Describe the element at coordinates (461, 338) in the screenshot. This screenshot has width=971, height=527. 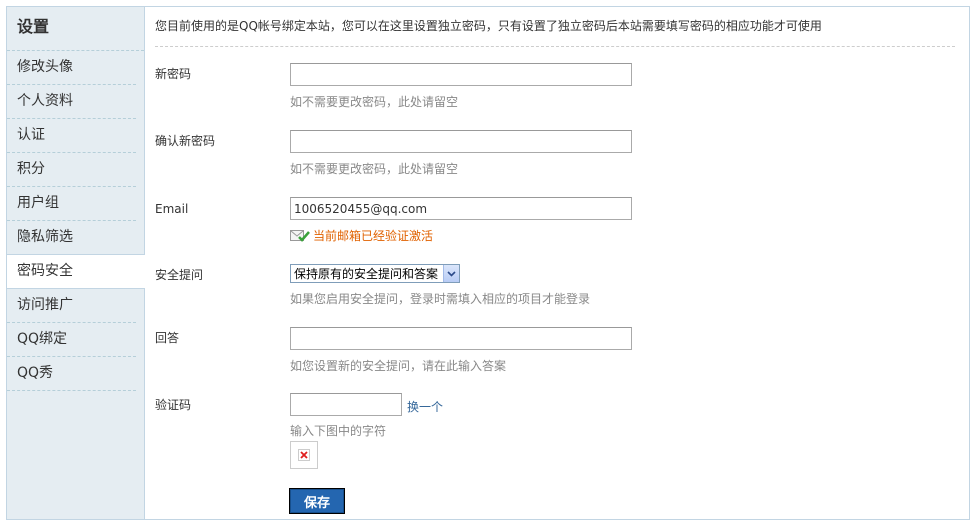
I see `answer-input` at that location.